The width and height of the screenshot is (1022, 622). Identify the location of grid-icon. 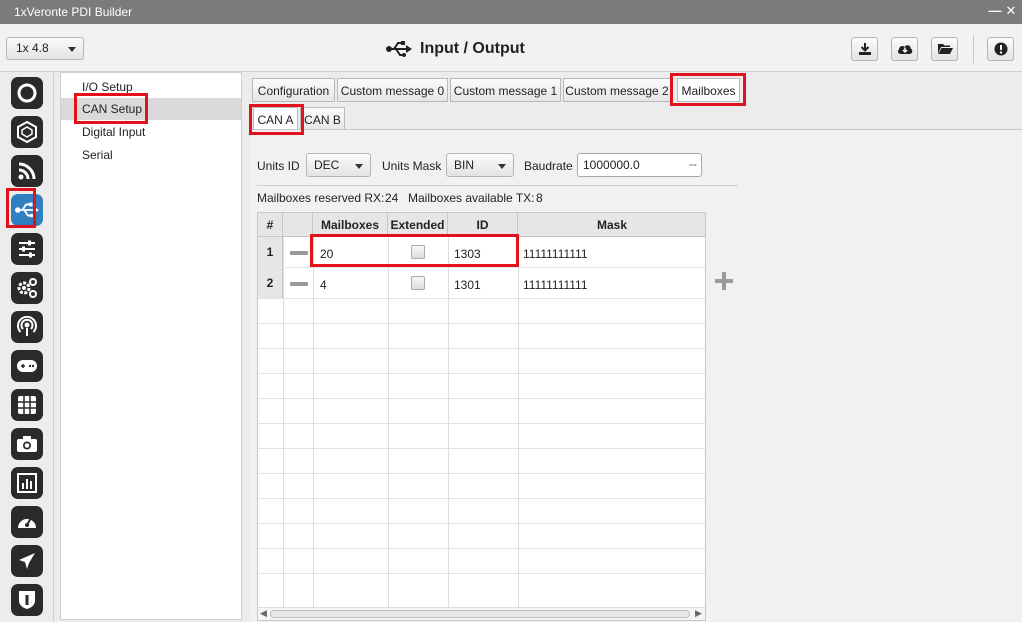
(27, 405).